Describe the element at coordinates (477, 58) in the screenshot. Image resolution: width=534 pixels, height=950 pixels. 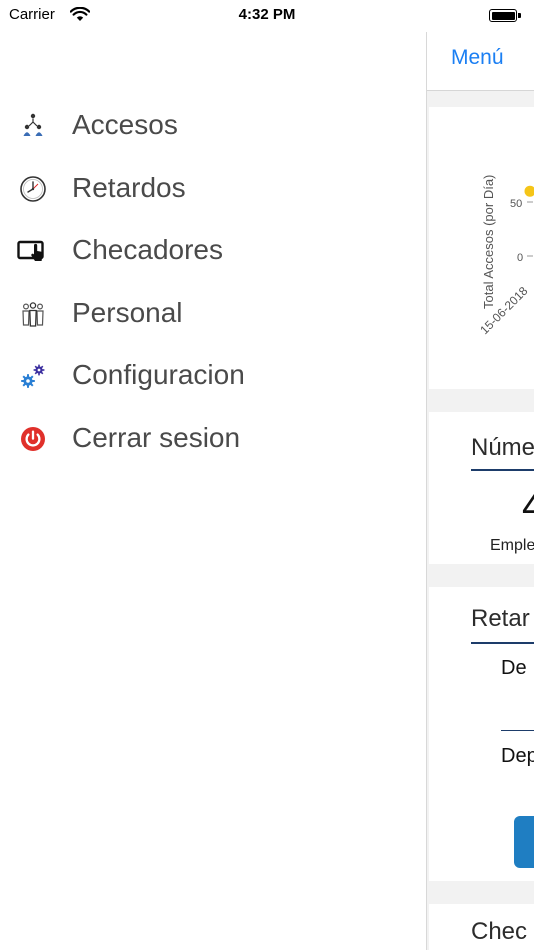
I see `menu-button: Menú` at that location.